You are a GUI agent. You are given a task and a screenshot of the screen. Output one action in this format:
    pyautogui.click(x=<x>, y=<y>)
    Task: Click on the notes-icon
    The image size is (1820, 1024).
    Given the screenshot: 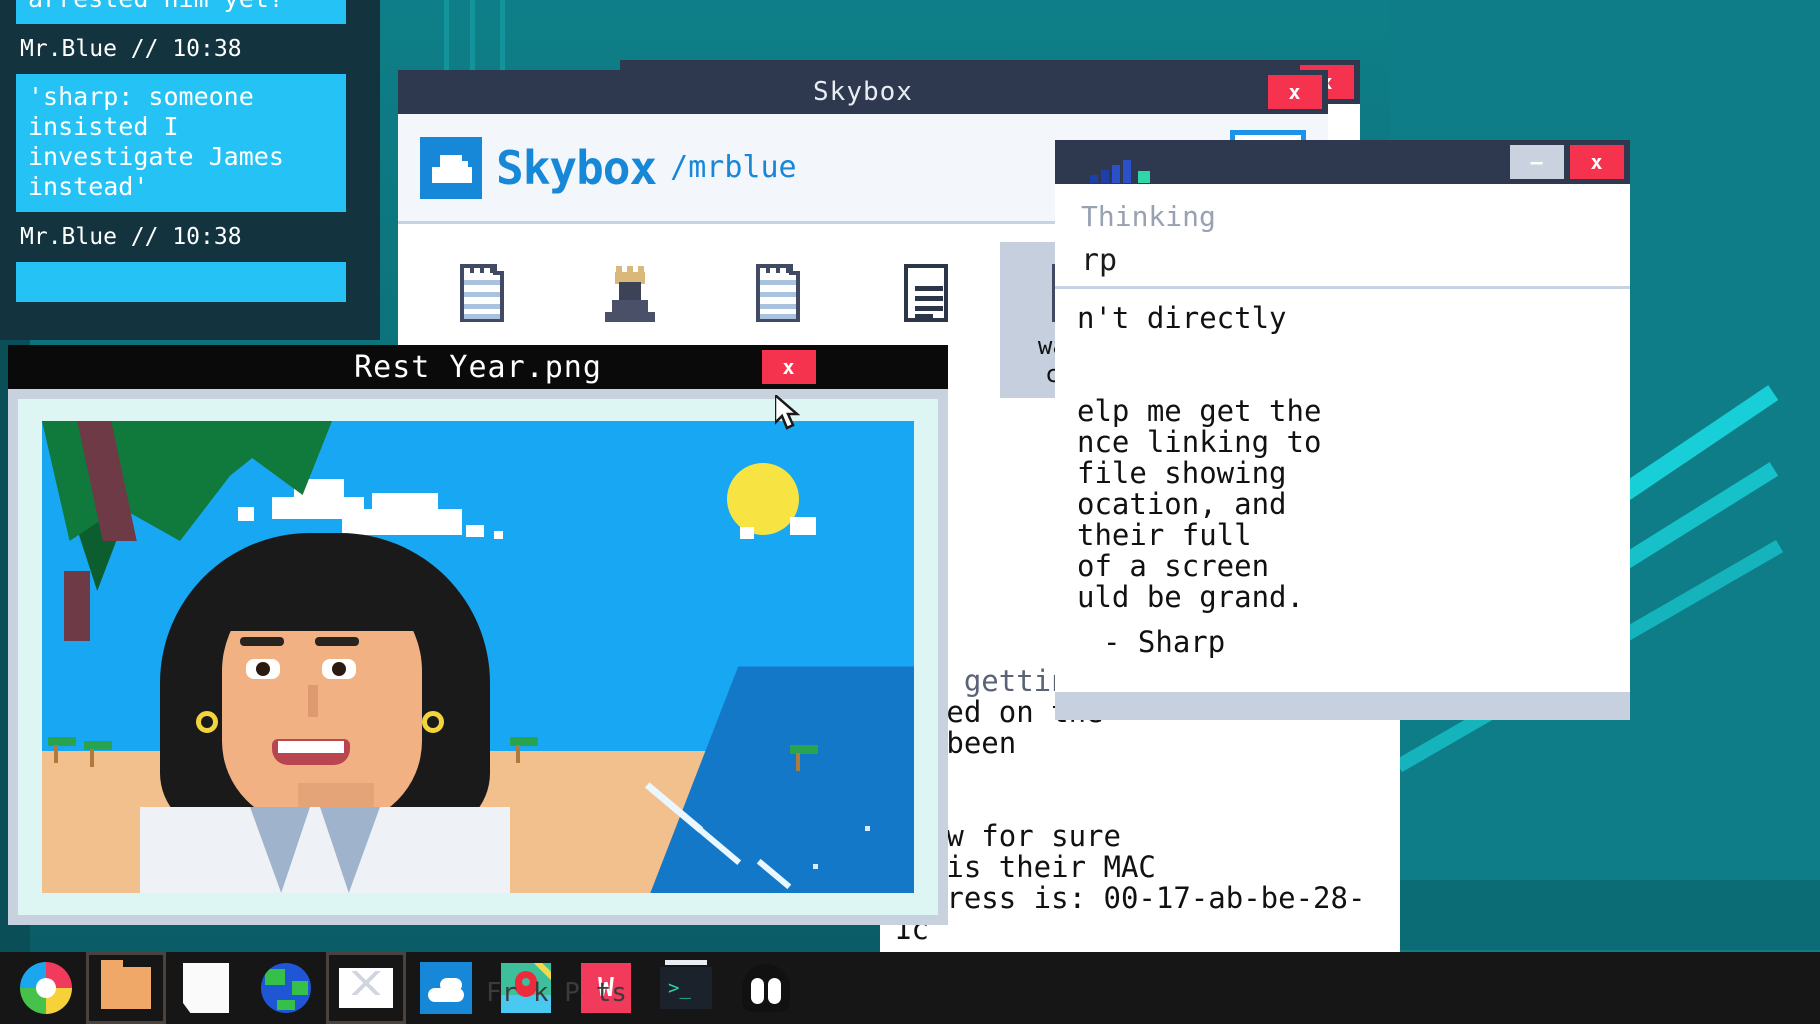 What is the action you would take?
    pyautogui.click(x=206, y=988)
    